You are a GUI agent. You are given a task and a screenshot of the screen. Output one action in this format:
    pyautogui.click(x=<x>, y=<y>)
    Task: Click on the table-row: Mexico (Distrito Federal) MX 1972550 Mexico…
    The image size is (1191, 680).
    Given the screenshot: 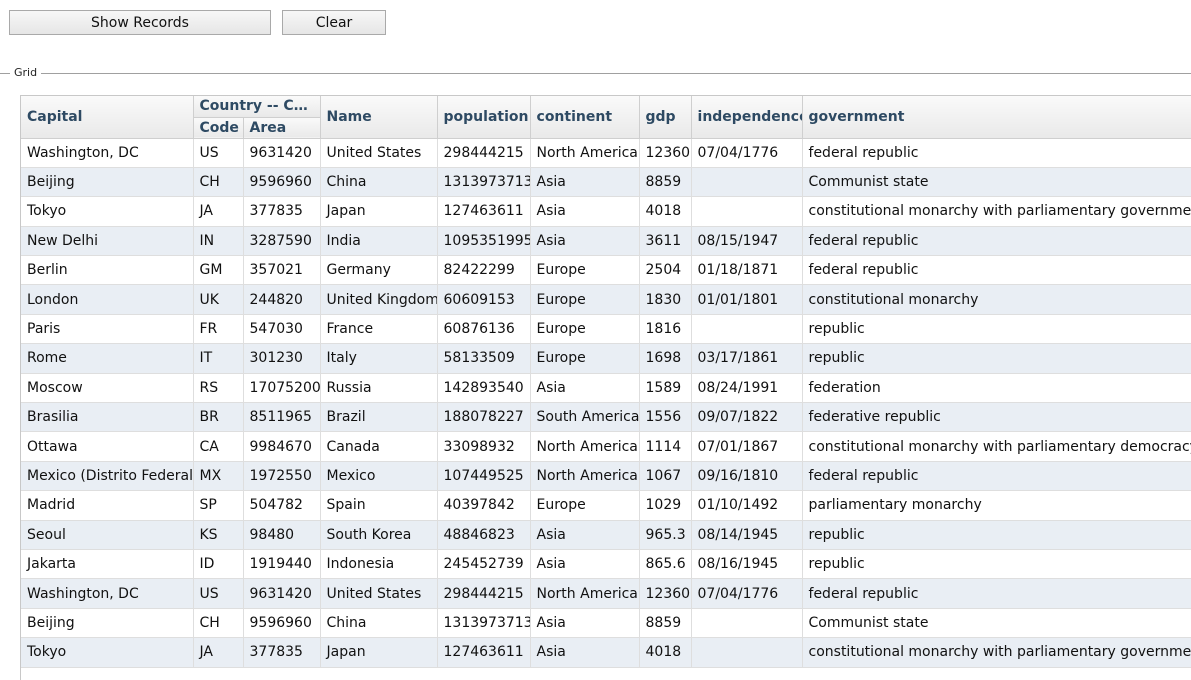 What is the action you would take?
    pyautogui.click(x=606, y=476)
    